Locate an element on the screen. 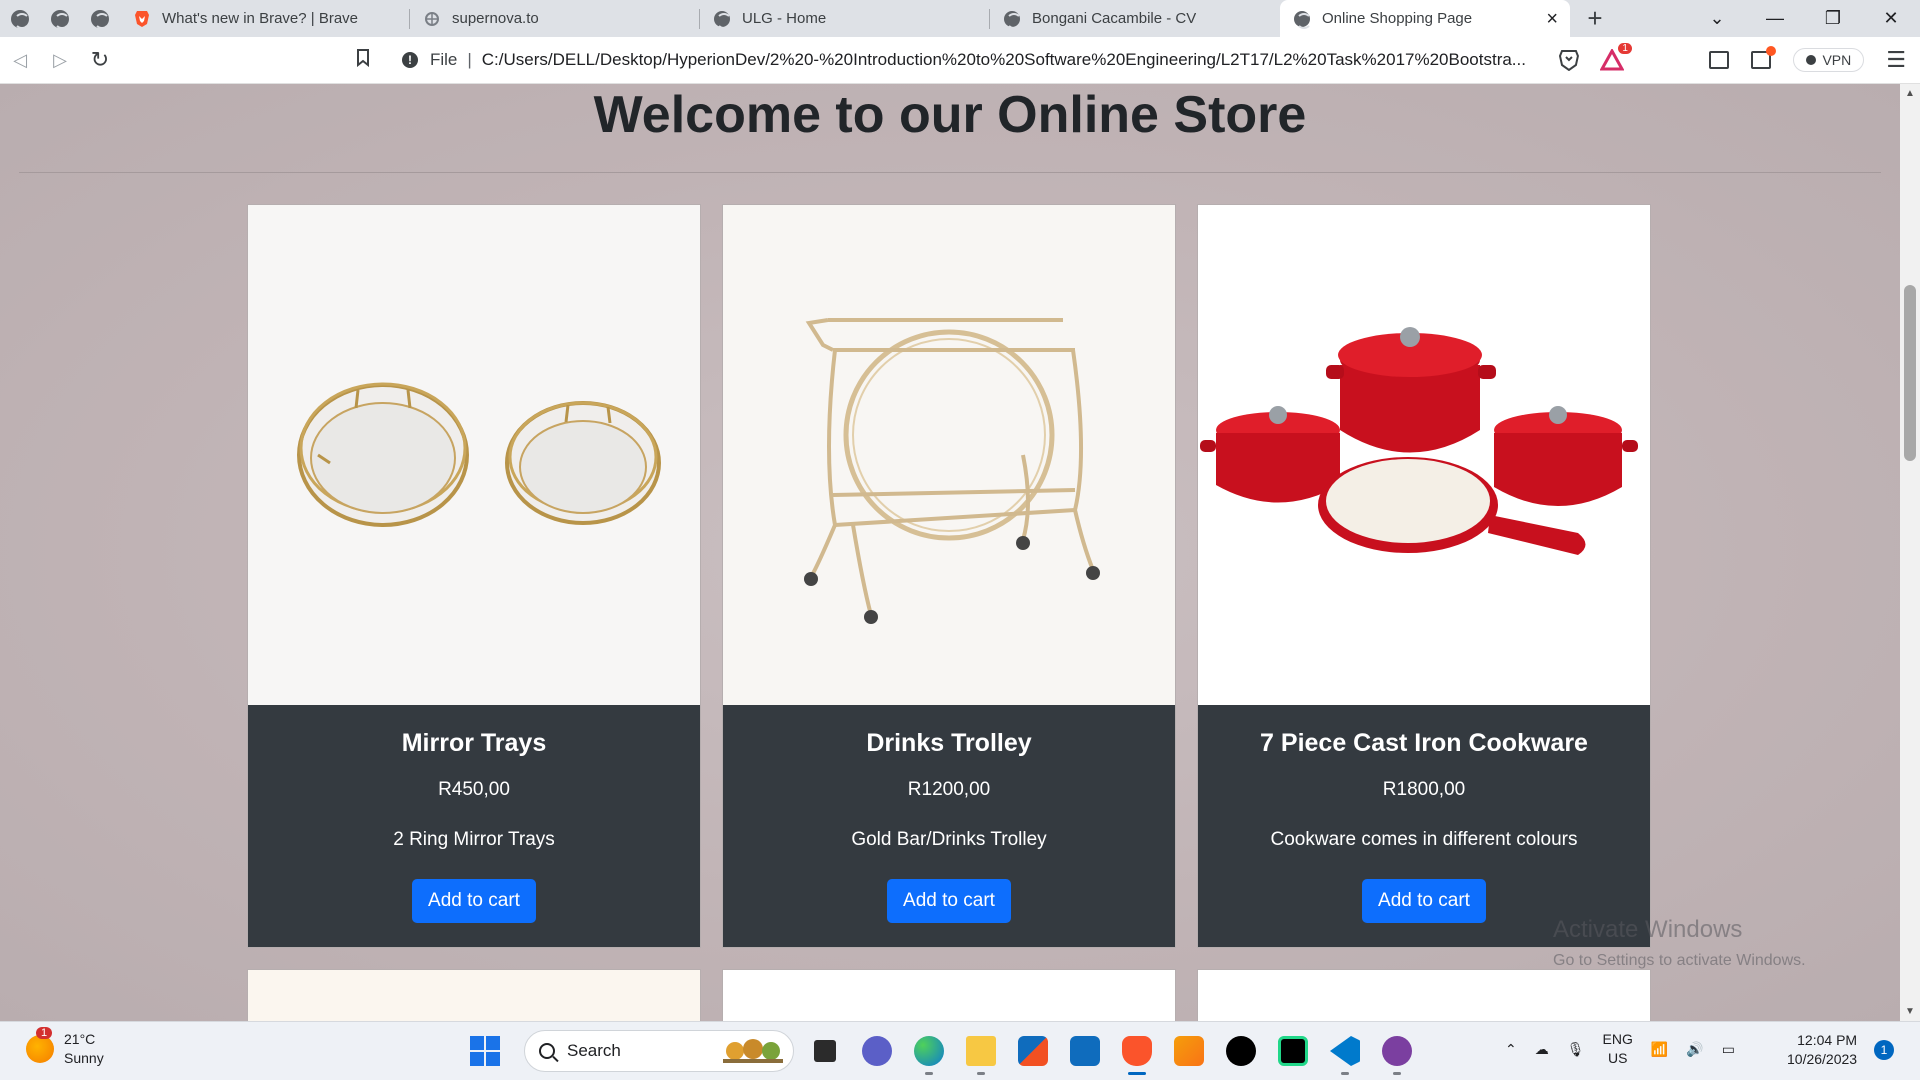 The image size is (1920, 1080). onedrive-icon: ☁ is located at coordinates (1542, 1049).